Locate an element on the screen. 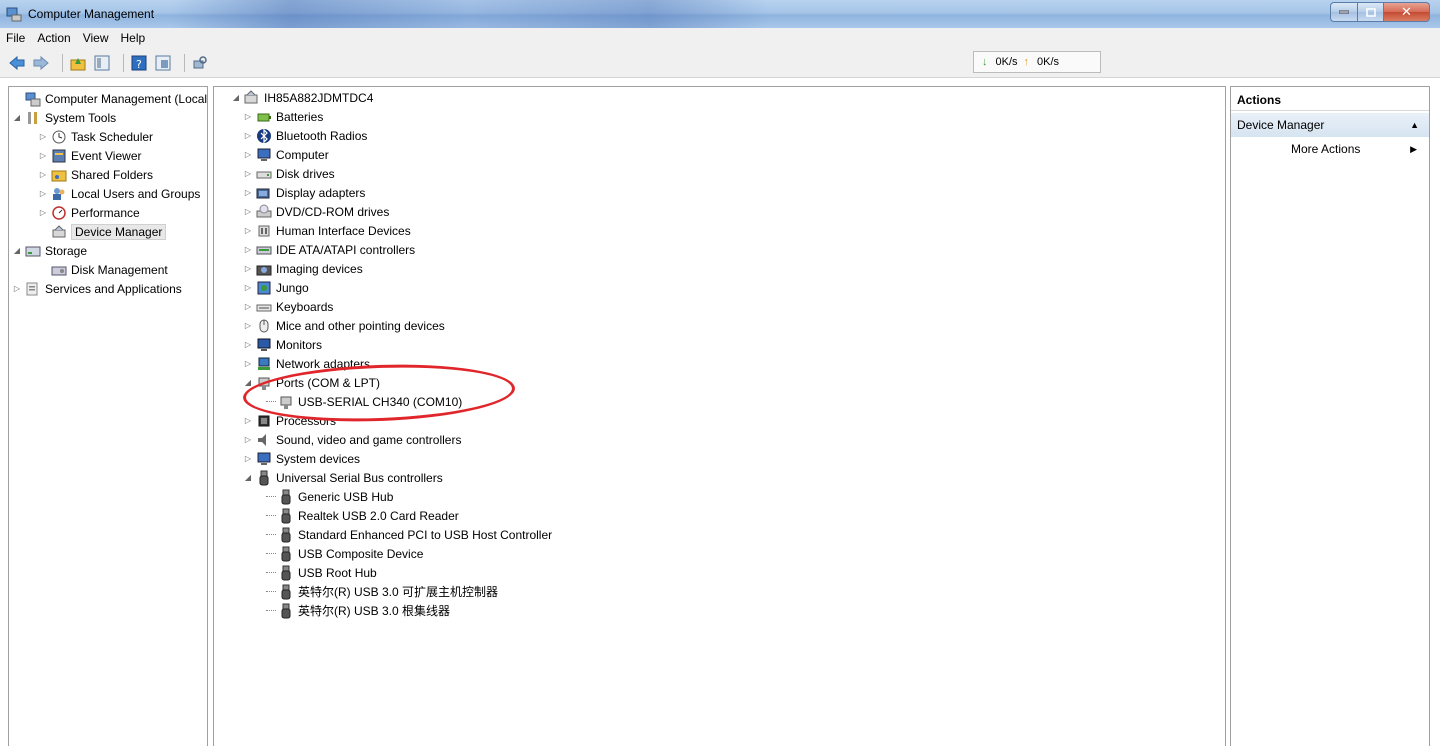  console-tree-item: ▷ Services and Applications is located at coordinates (96, 288).